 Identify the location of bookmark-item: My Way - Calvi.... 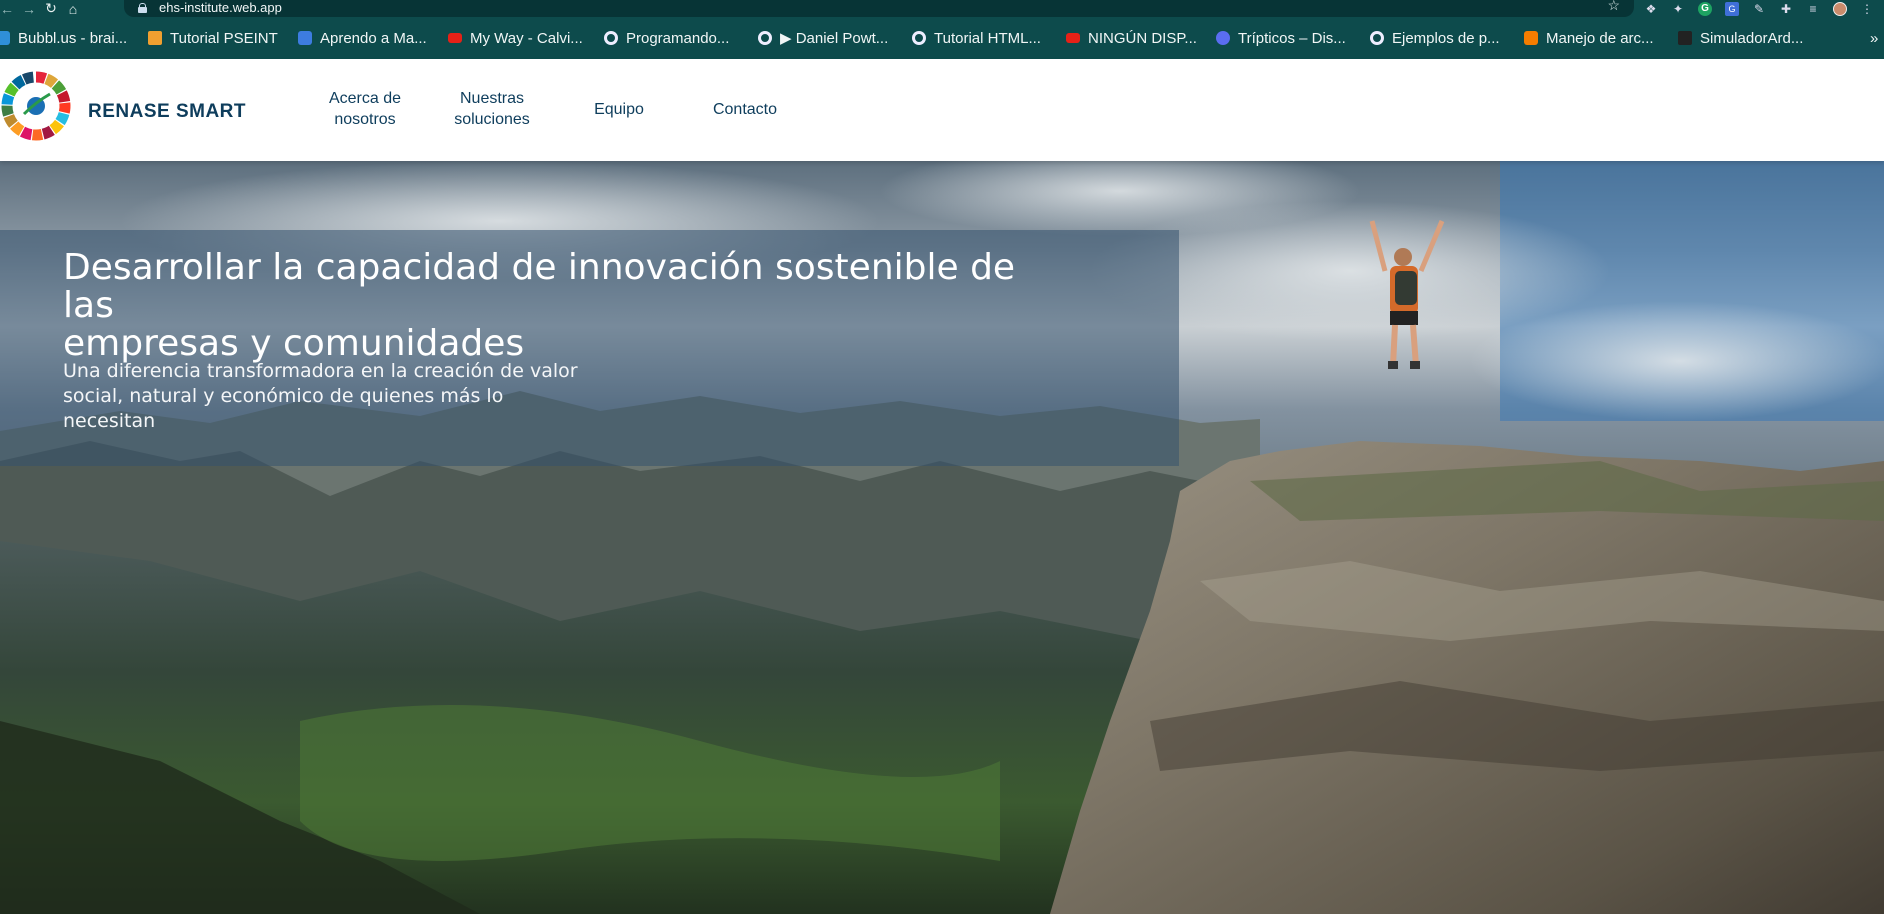
(526, 38).